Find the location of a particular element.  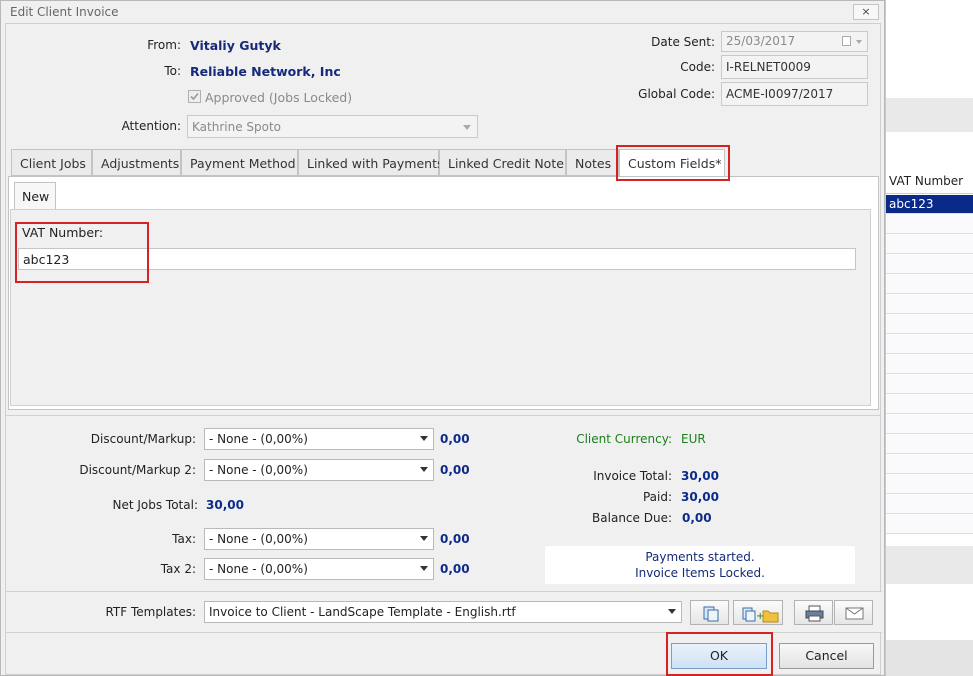

invoice-total-value: 30,00 is located at coordinates (700, 476).